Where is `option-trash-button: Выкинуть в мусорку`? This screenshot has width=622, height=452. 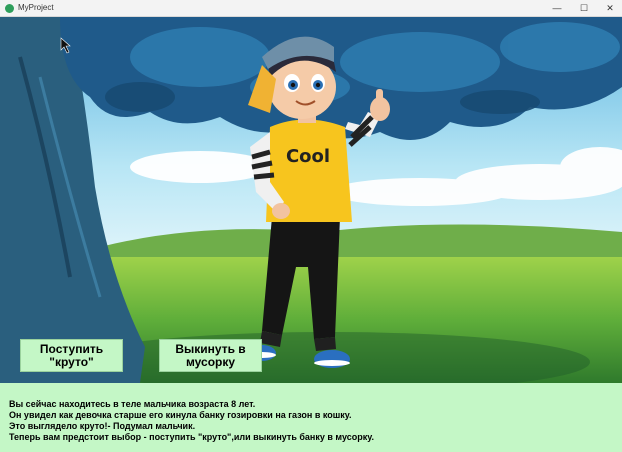 option-trash-button: Выкинуть в мусорку is located at coordinates (210, 355).